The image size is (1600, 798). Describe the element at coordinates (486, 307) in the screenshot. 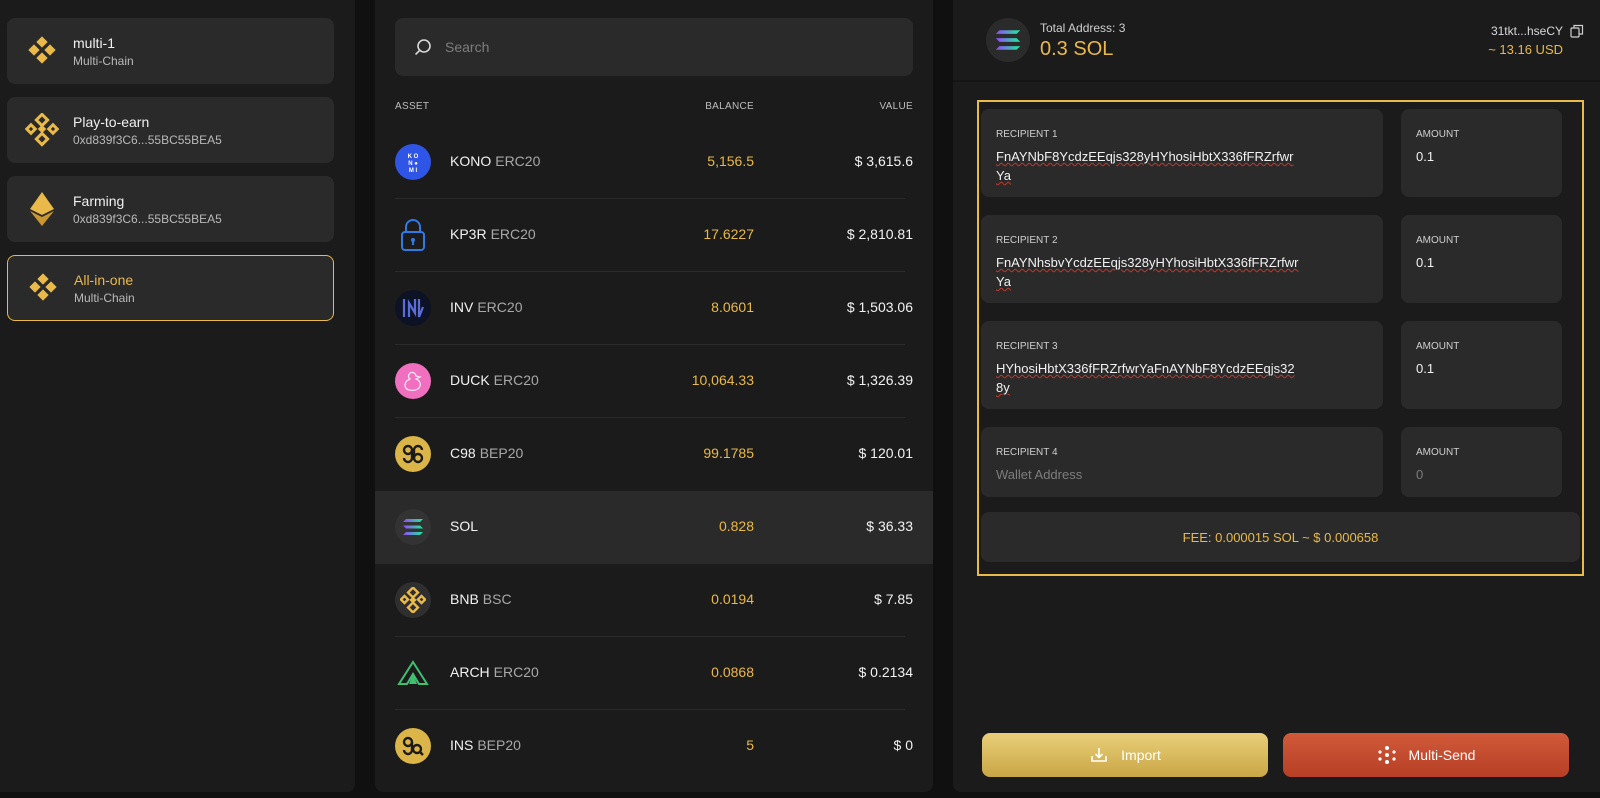

I see `asset-name: INV ERC20` at that location.